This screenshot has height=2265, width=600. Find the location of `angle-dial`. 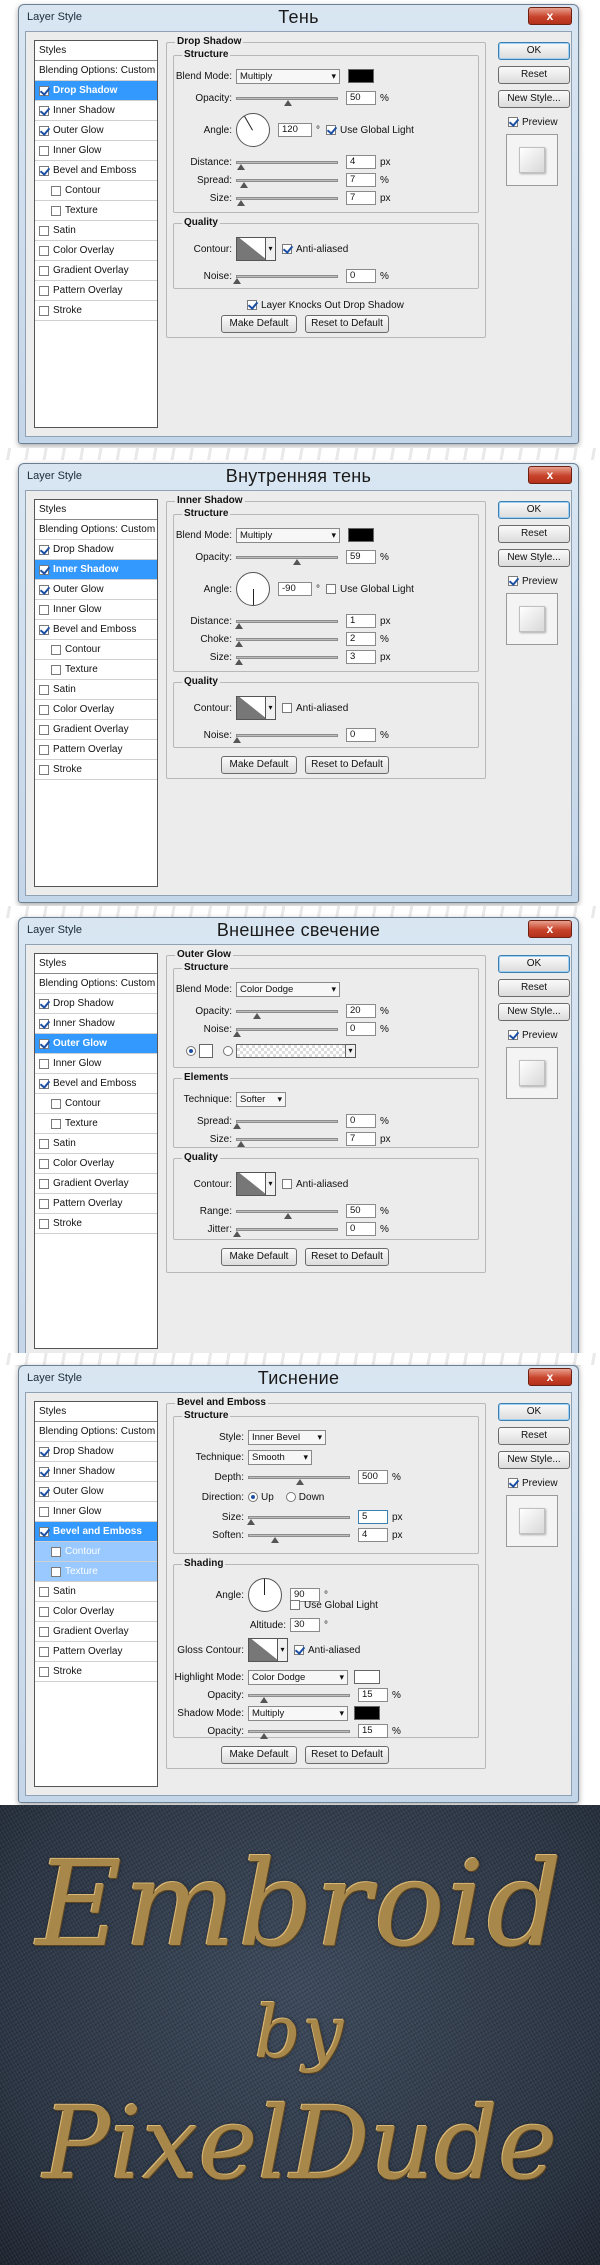

angle-dial is located at coordinates (253, 589).